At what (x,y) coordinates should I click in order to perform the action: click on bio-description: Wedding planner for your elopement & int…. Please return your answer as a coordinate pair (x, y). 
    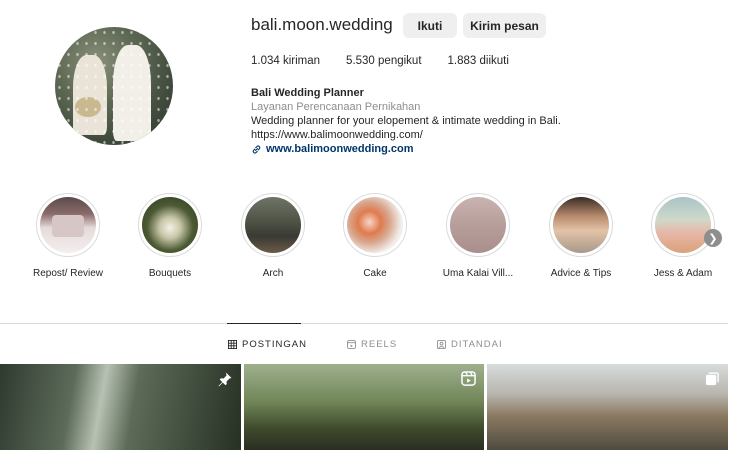
    Looking at the image, I should click on (406, 121).